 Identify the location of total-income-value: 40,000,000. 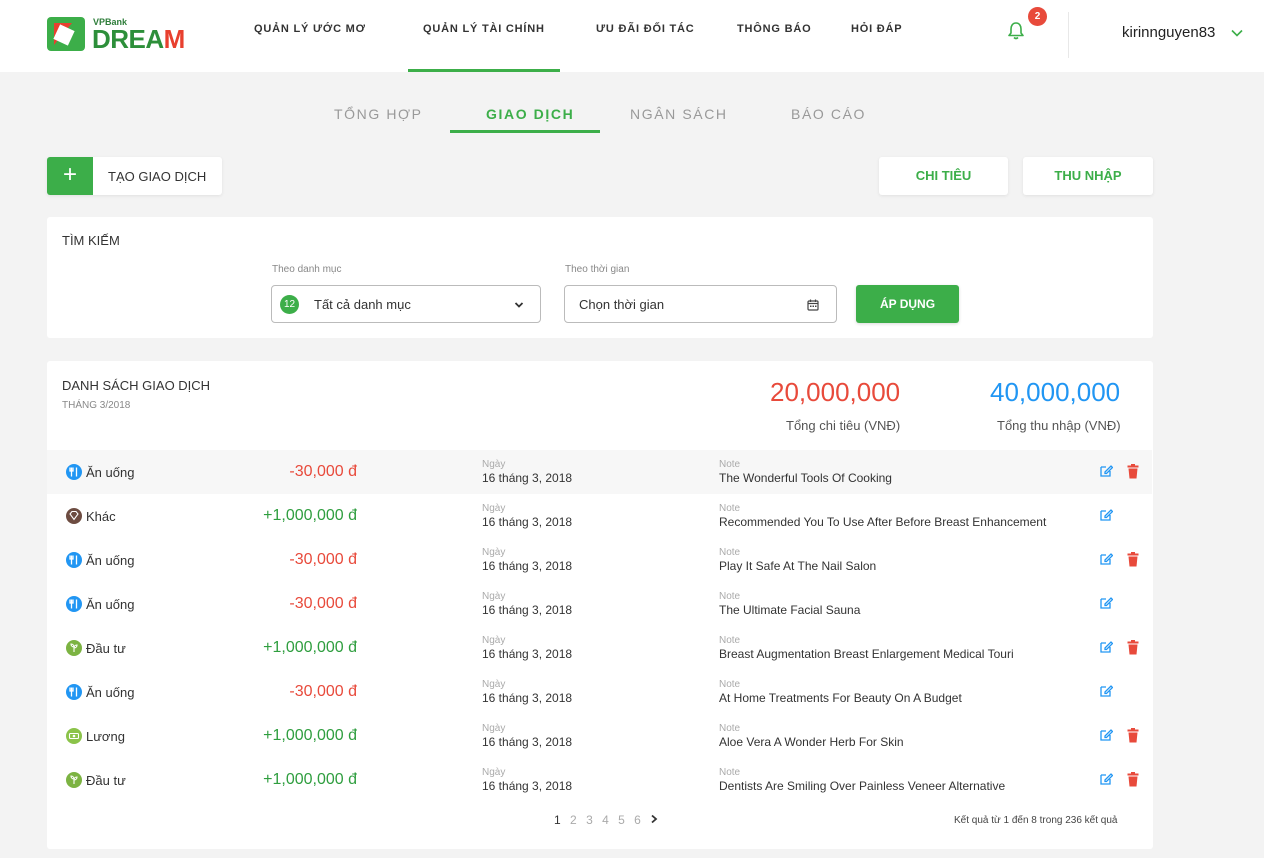
(1055, 392).